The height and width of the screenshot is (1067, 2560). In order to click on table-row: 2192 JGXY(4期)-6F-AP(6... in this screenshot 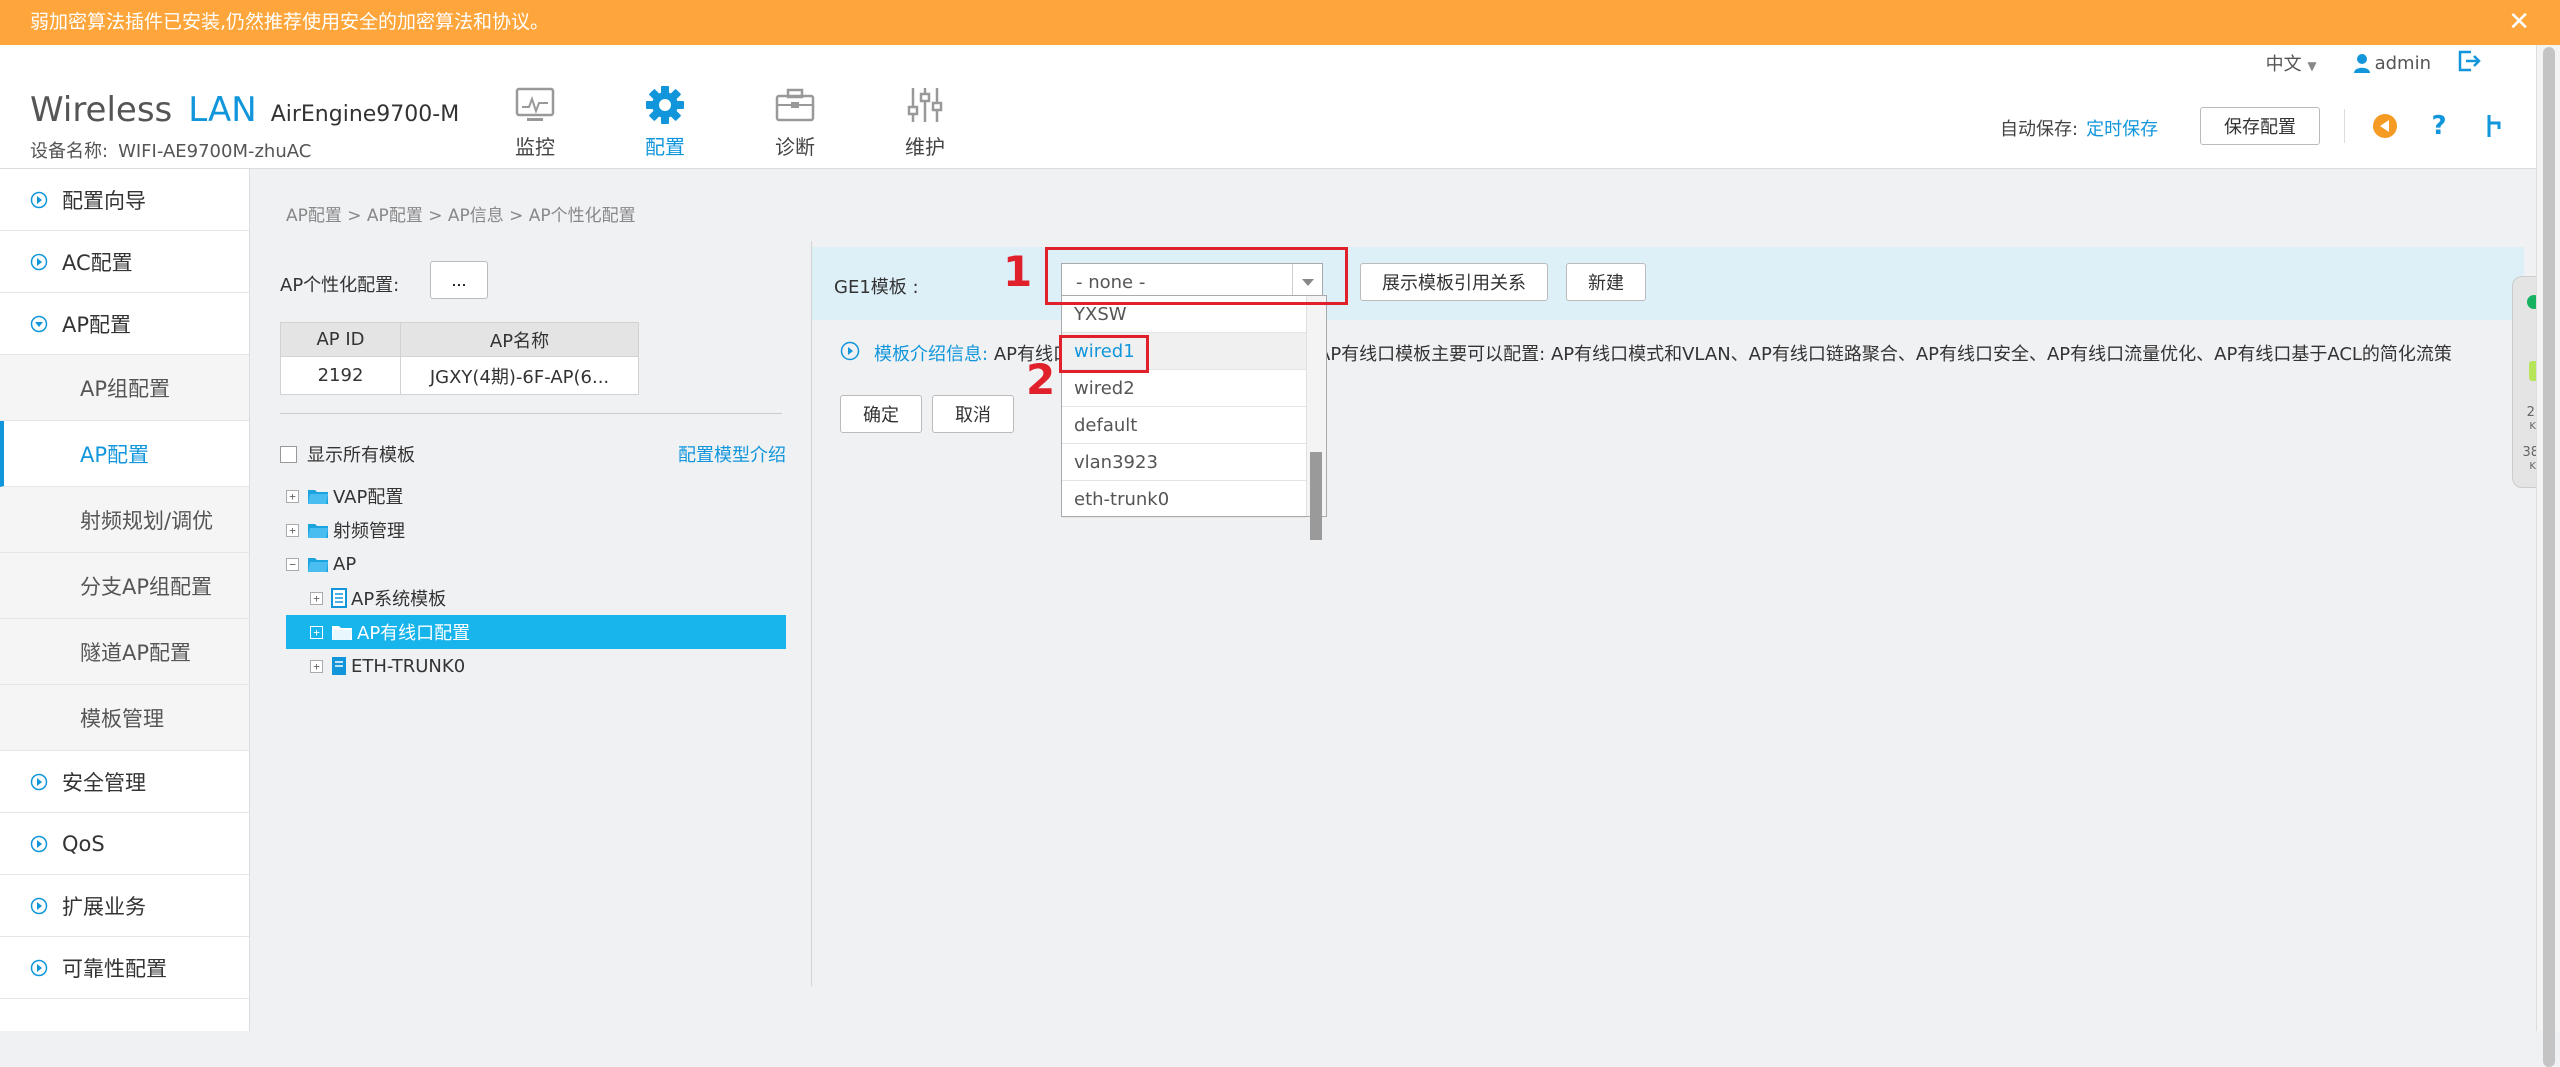, I will do `click(459, 375)`.